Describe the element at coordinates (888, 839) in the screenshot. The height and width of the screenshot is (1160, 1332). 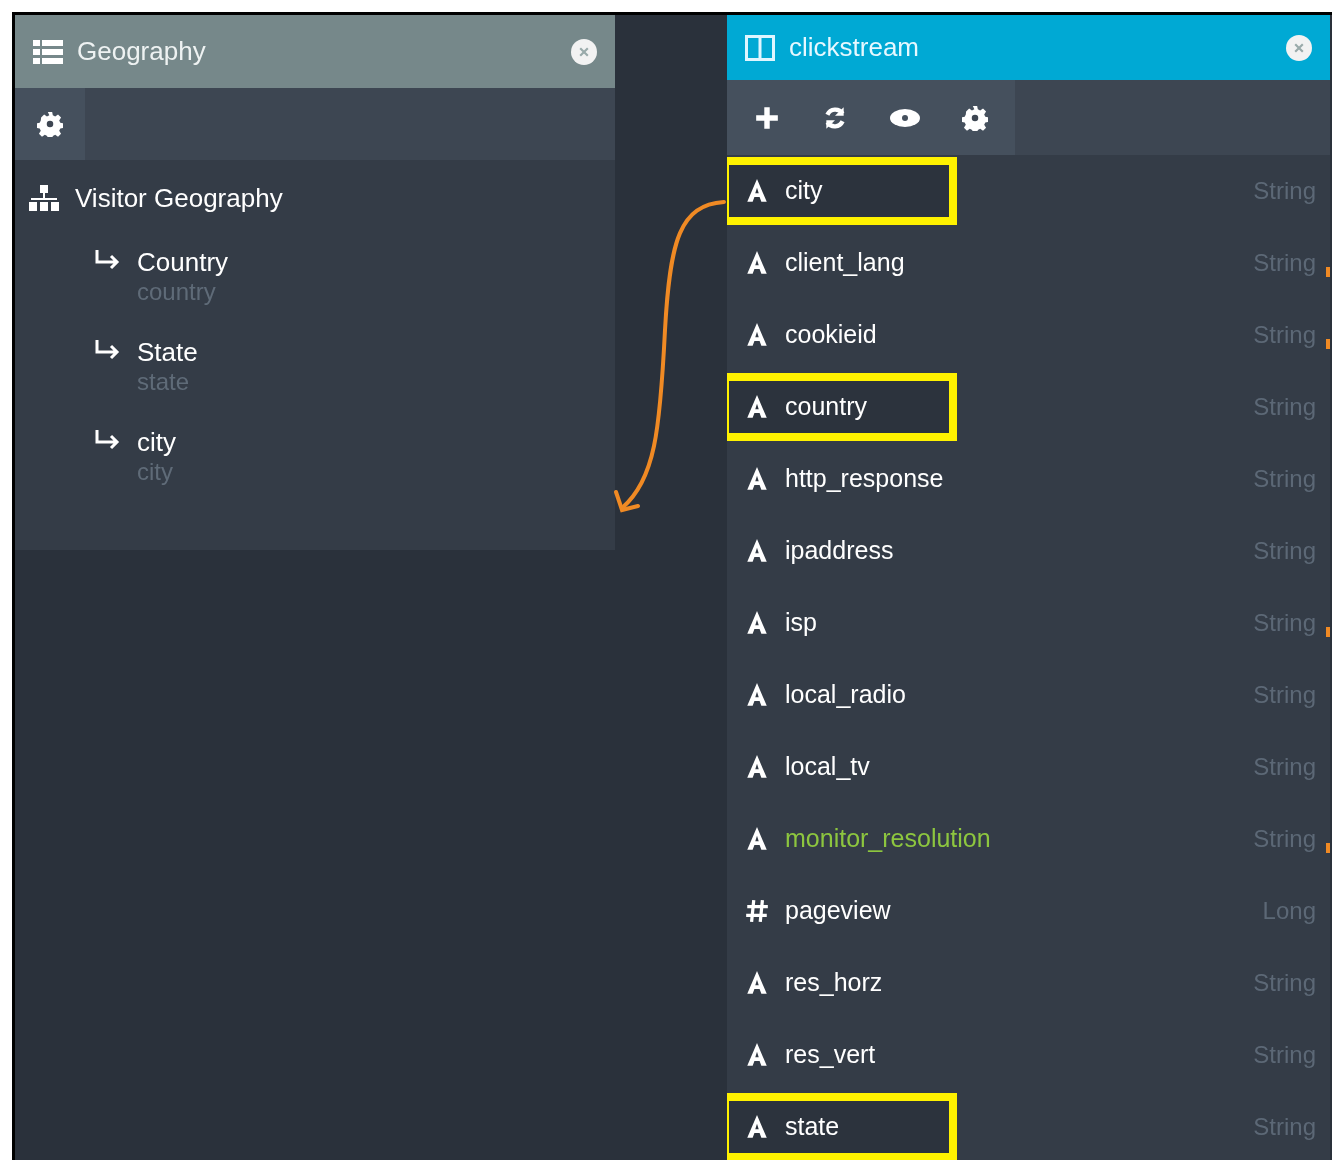
I see `field-name: monitor_resolution` at that location.